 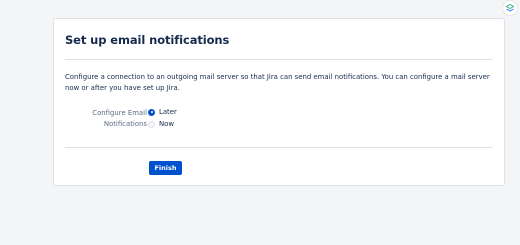 I want to click on page-title: Set up email notifications, so click(x=147, y=40).